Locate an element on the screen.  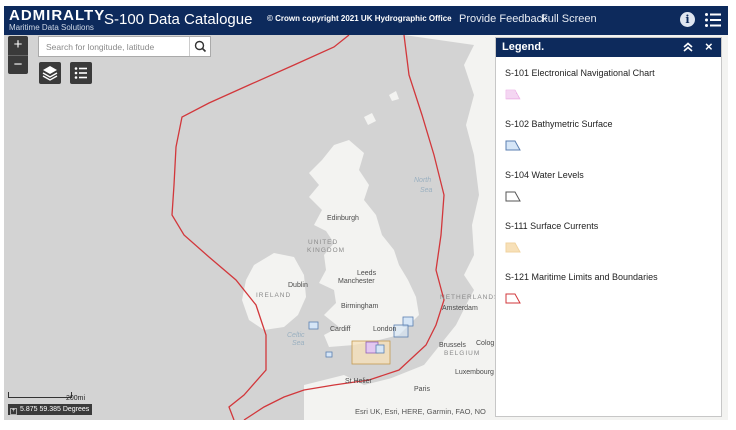
map-attribution: Esri UK, Esri, HERE, Garmin, FAO, NO is located at coordinates (420, 411).